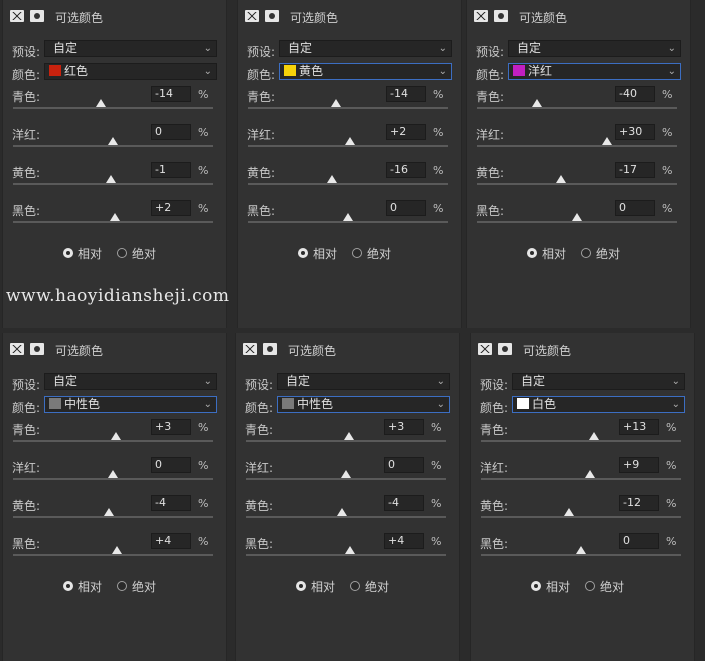 This screenshot has width=705, height=661. What do you see at coordinates (598, 404) in the screenshot?
I see `color-dropdown: 白色 ⌄` at bounding box center [598, 404].